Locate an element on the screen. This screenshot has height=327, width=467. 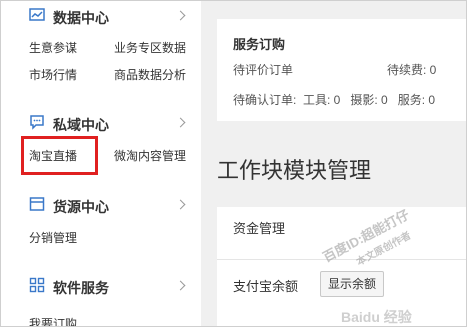
nav-link-weitao-content: 微淘内容管理 is located at coordinates (150, 155).